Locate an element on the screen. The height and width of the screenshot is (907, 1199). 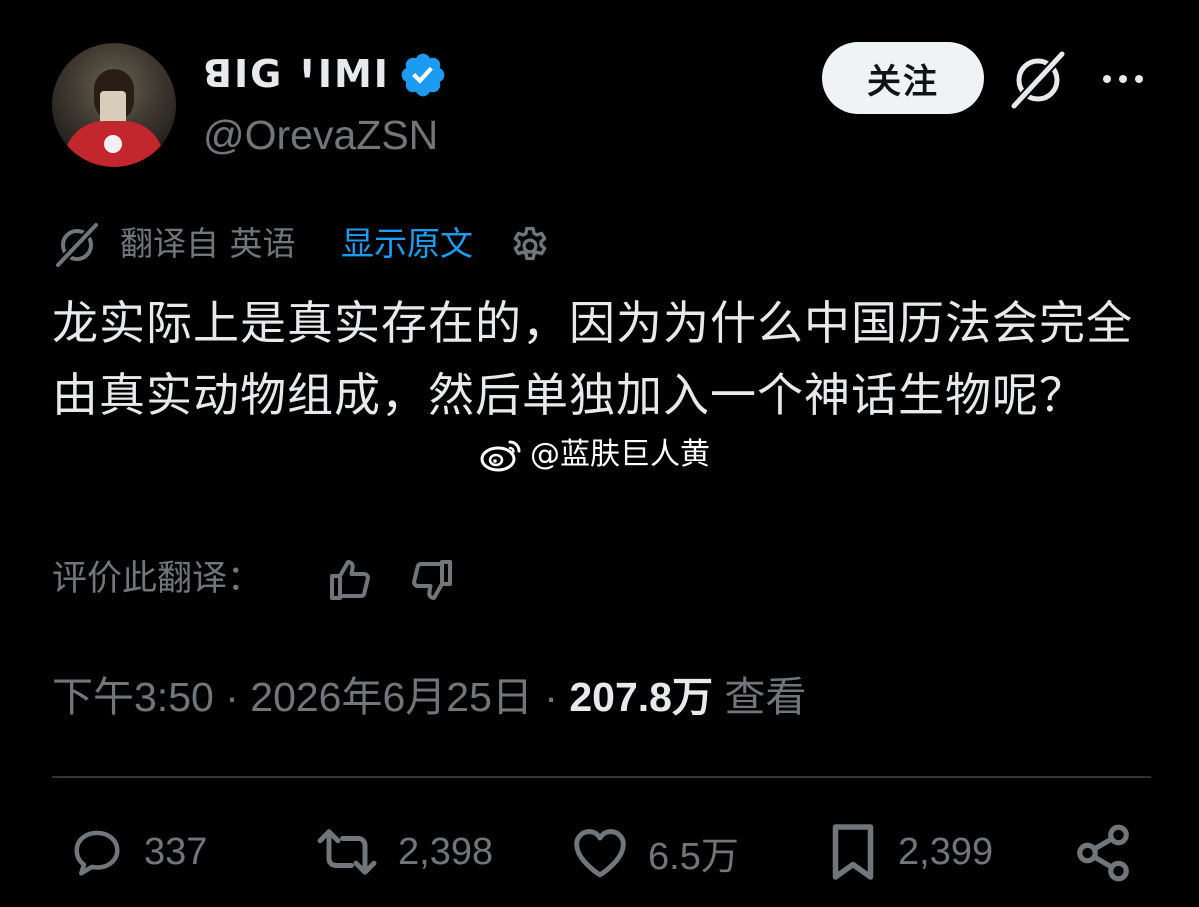
repost-icon is located at coordinates (347, 852).